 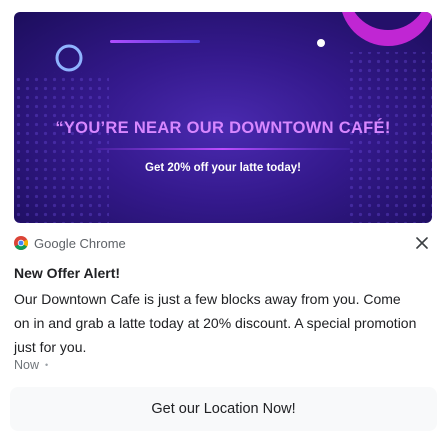 What do you see at coordinates (27, 365) in the screenshot?
I see `timestamp: Now` at bounding box center [27, 365].